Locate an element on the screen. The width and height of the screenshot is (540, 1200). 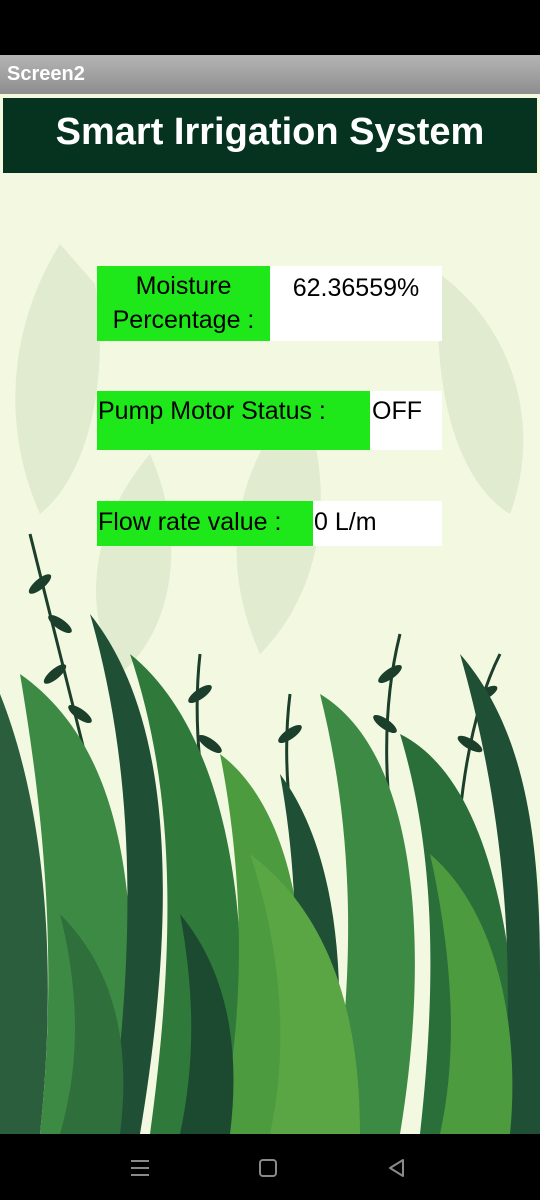
page-title: Smart Irrigation System is located at coordinates (270, 135).